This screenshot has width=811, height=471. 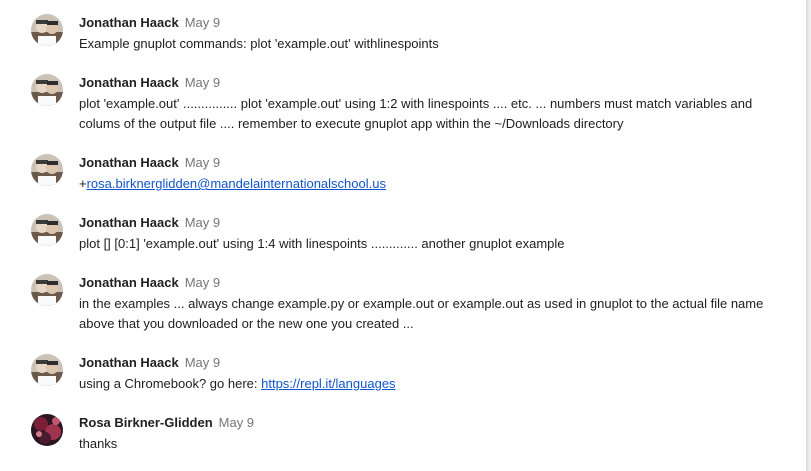 I want to click on mention-prefix: +, so click(x=83, y=183).